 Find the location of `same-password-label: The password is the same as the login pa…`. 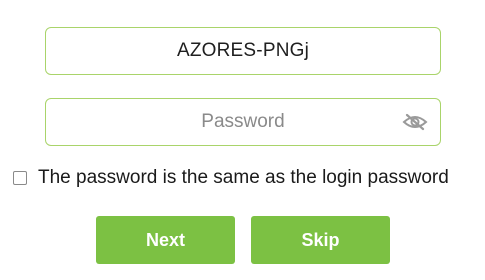

same-password-label: The password is the same as the login pa… is located at coordinates (243, 177).